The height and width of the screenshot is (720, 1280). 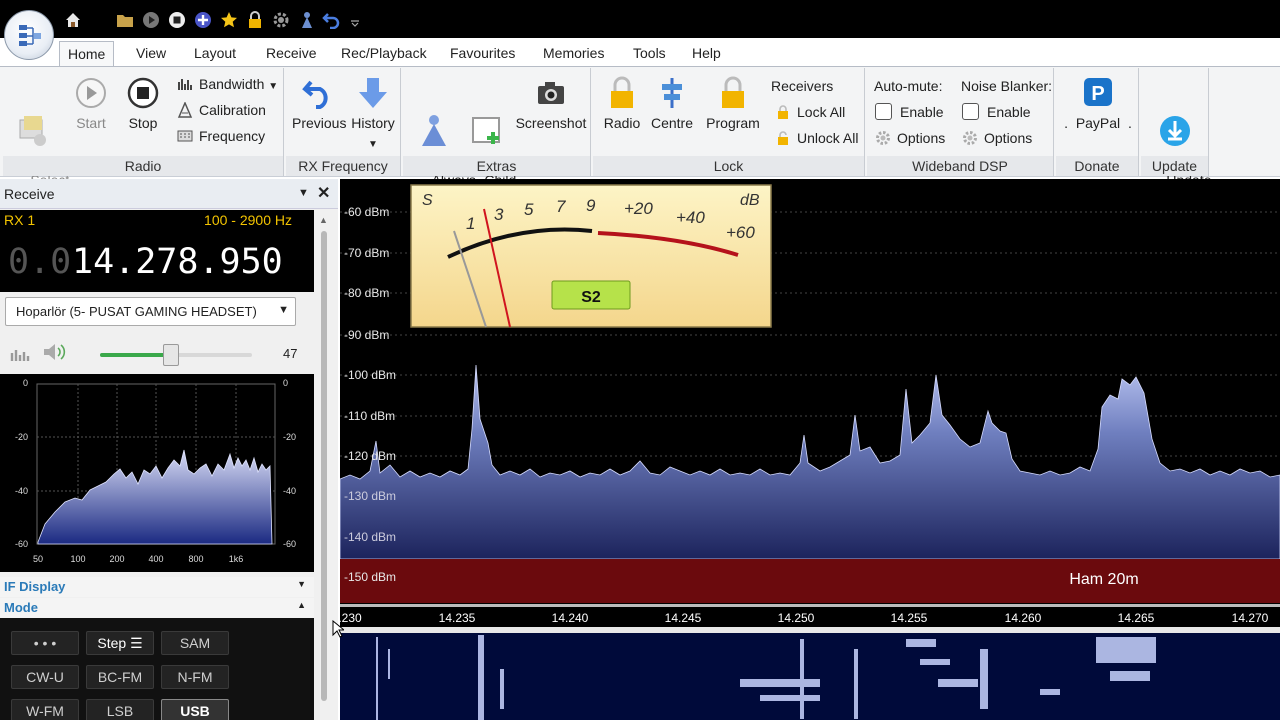 I want to click on mode-bc-fm-button: BC-FM, so click(x=120, y=677).